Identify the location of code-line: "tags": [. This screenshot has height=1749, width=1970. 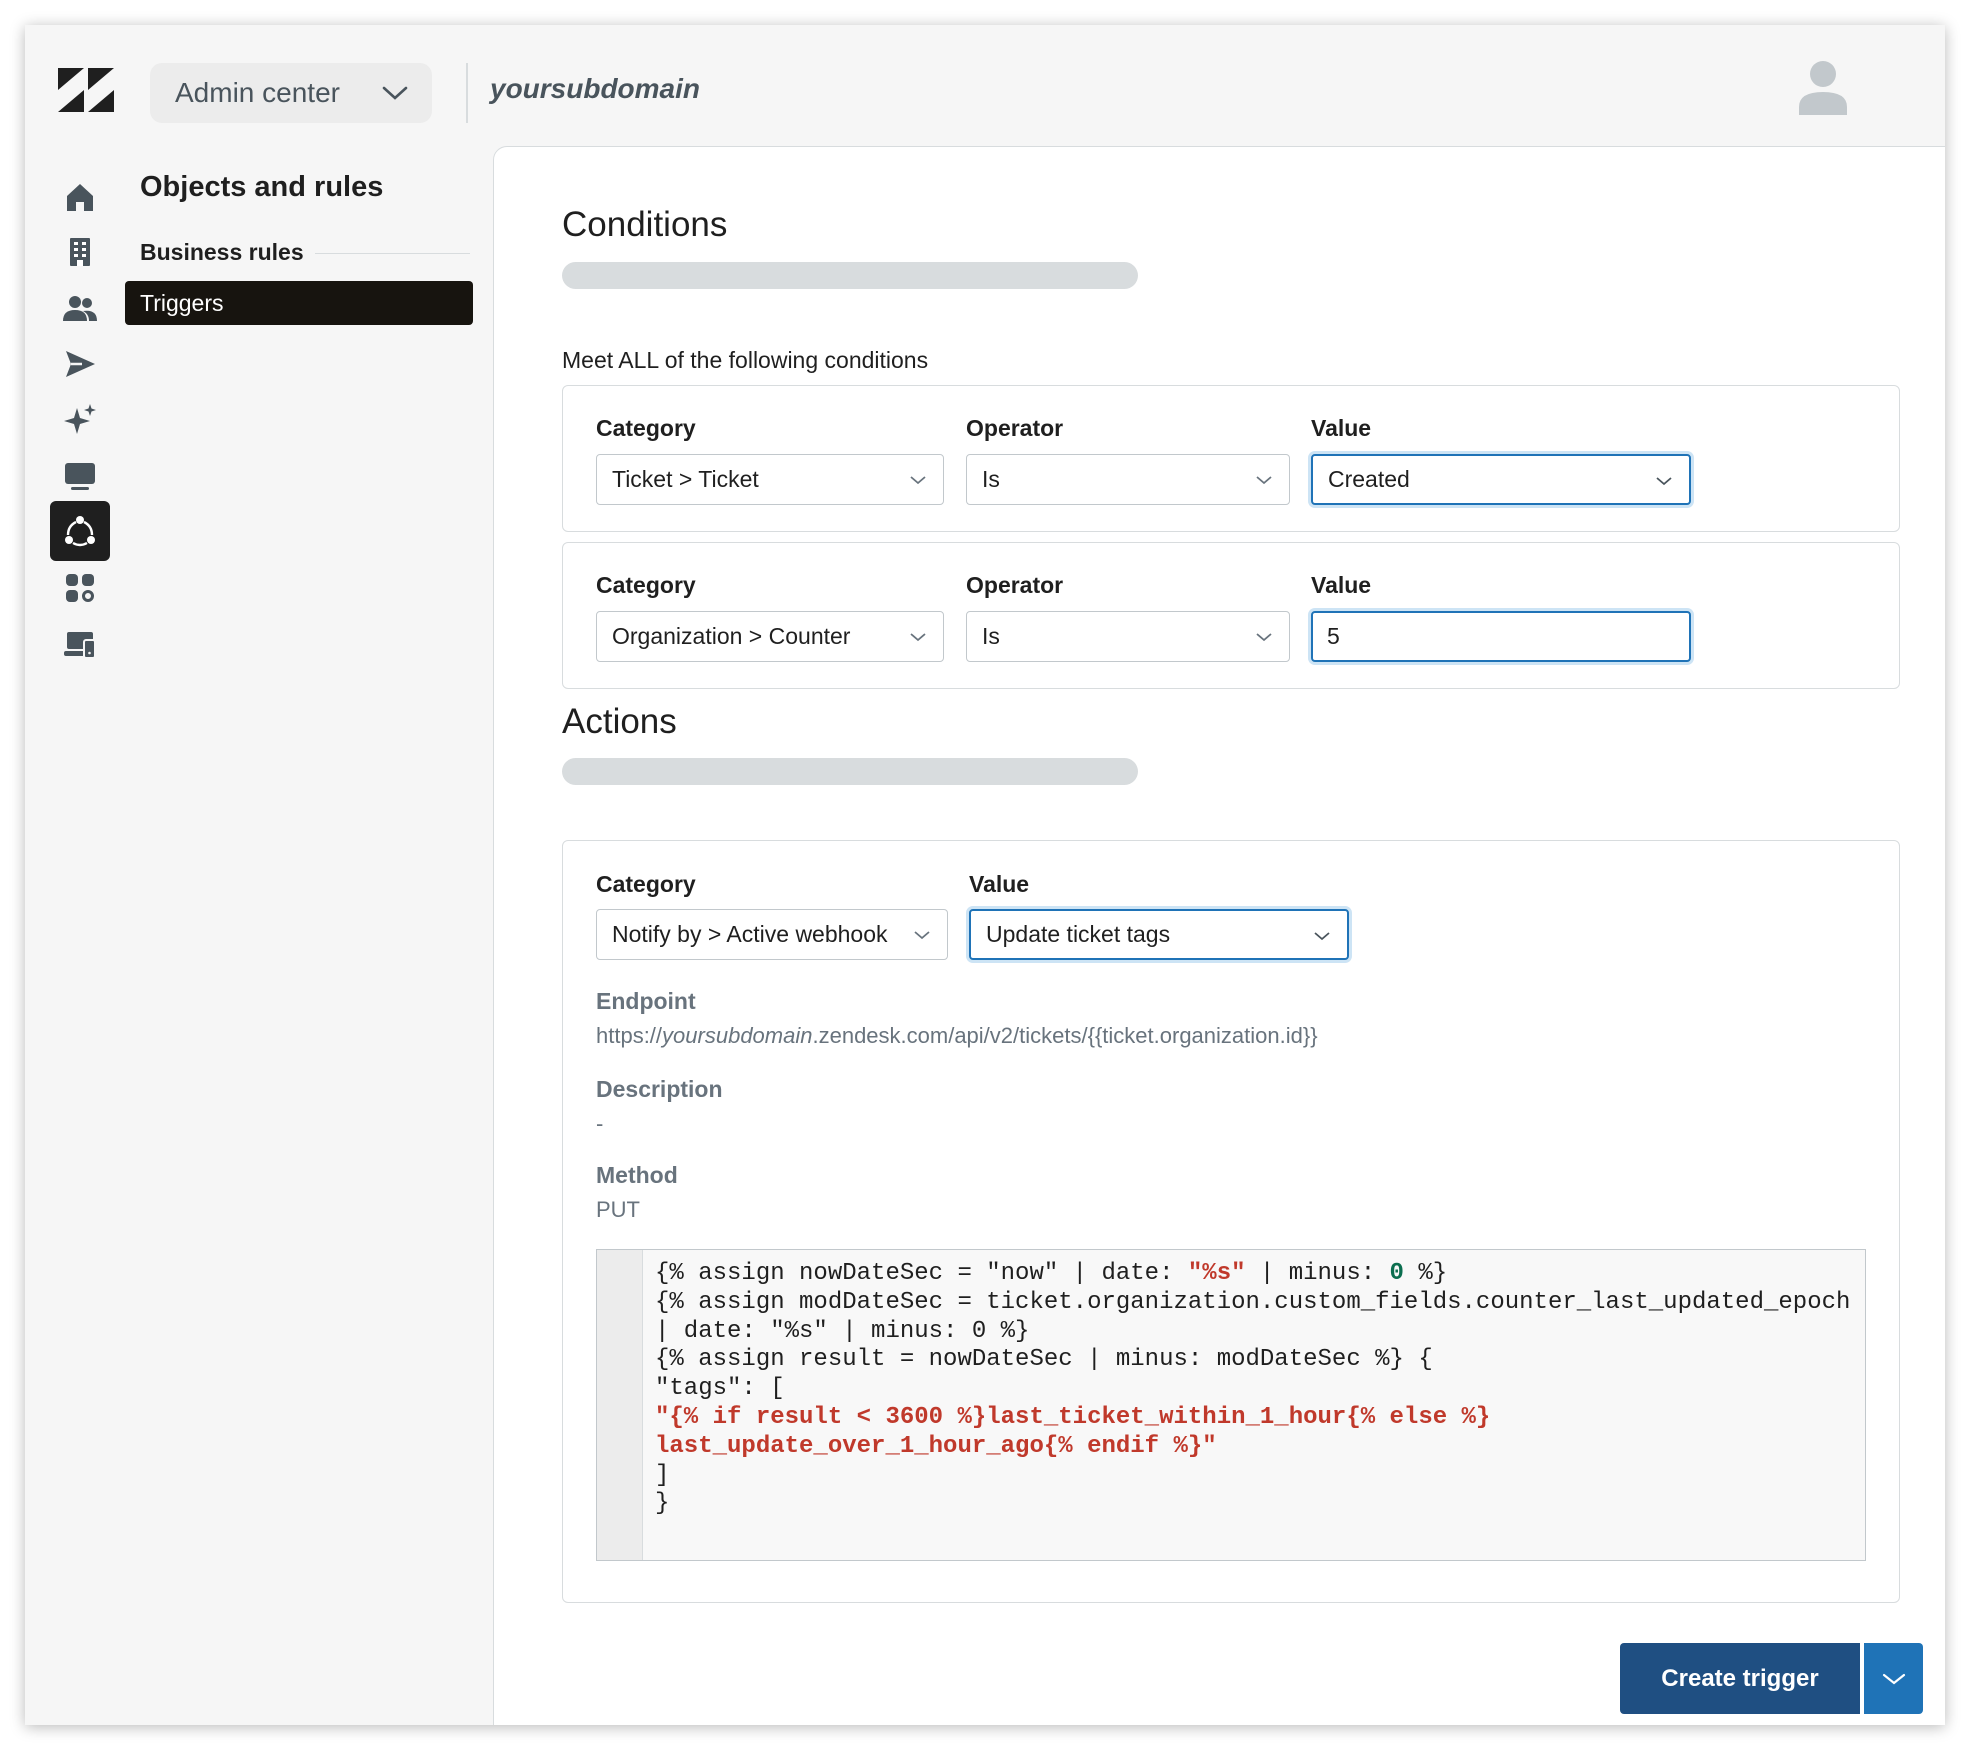
(720, 1389).